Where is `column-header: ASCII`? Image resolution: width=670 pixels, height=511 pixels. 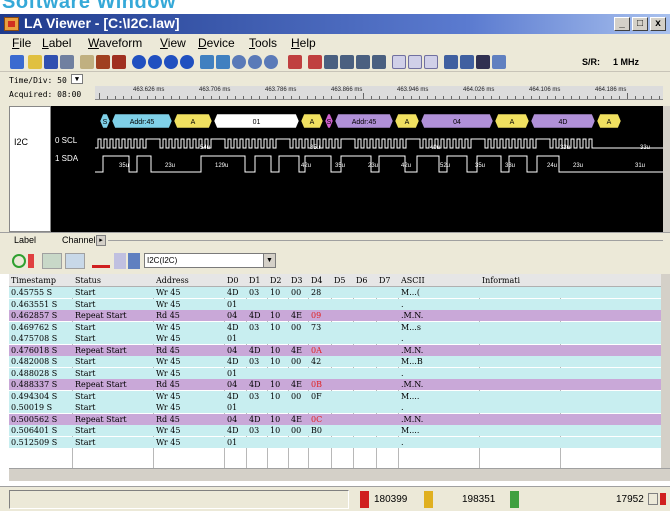 column-header: ASCII is located at coordinates (413, 280).